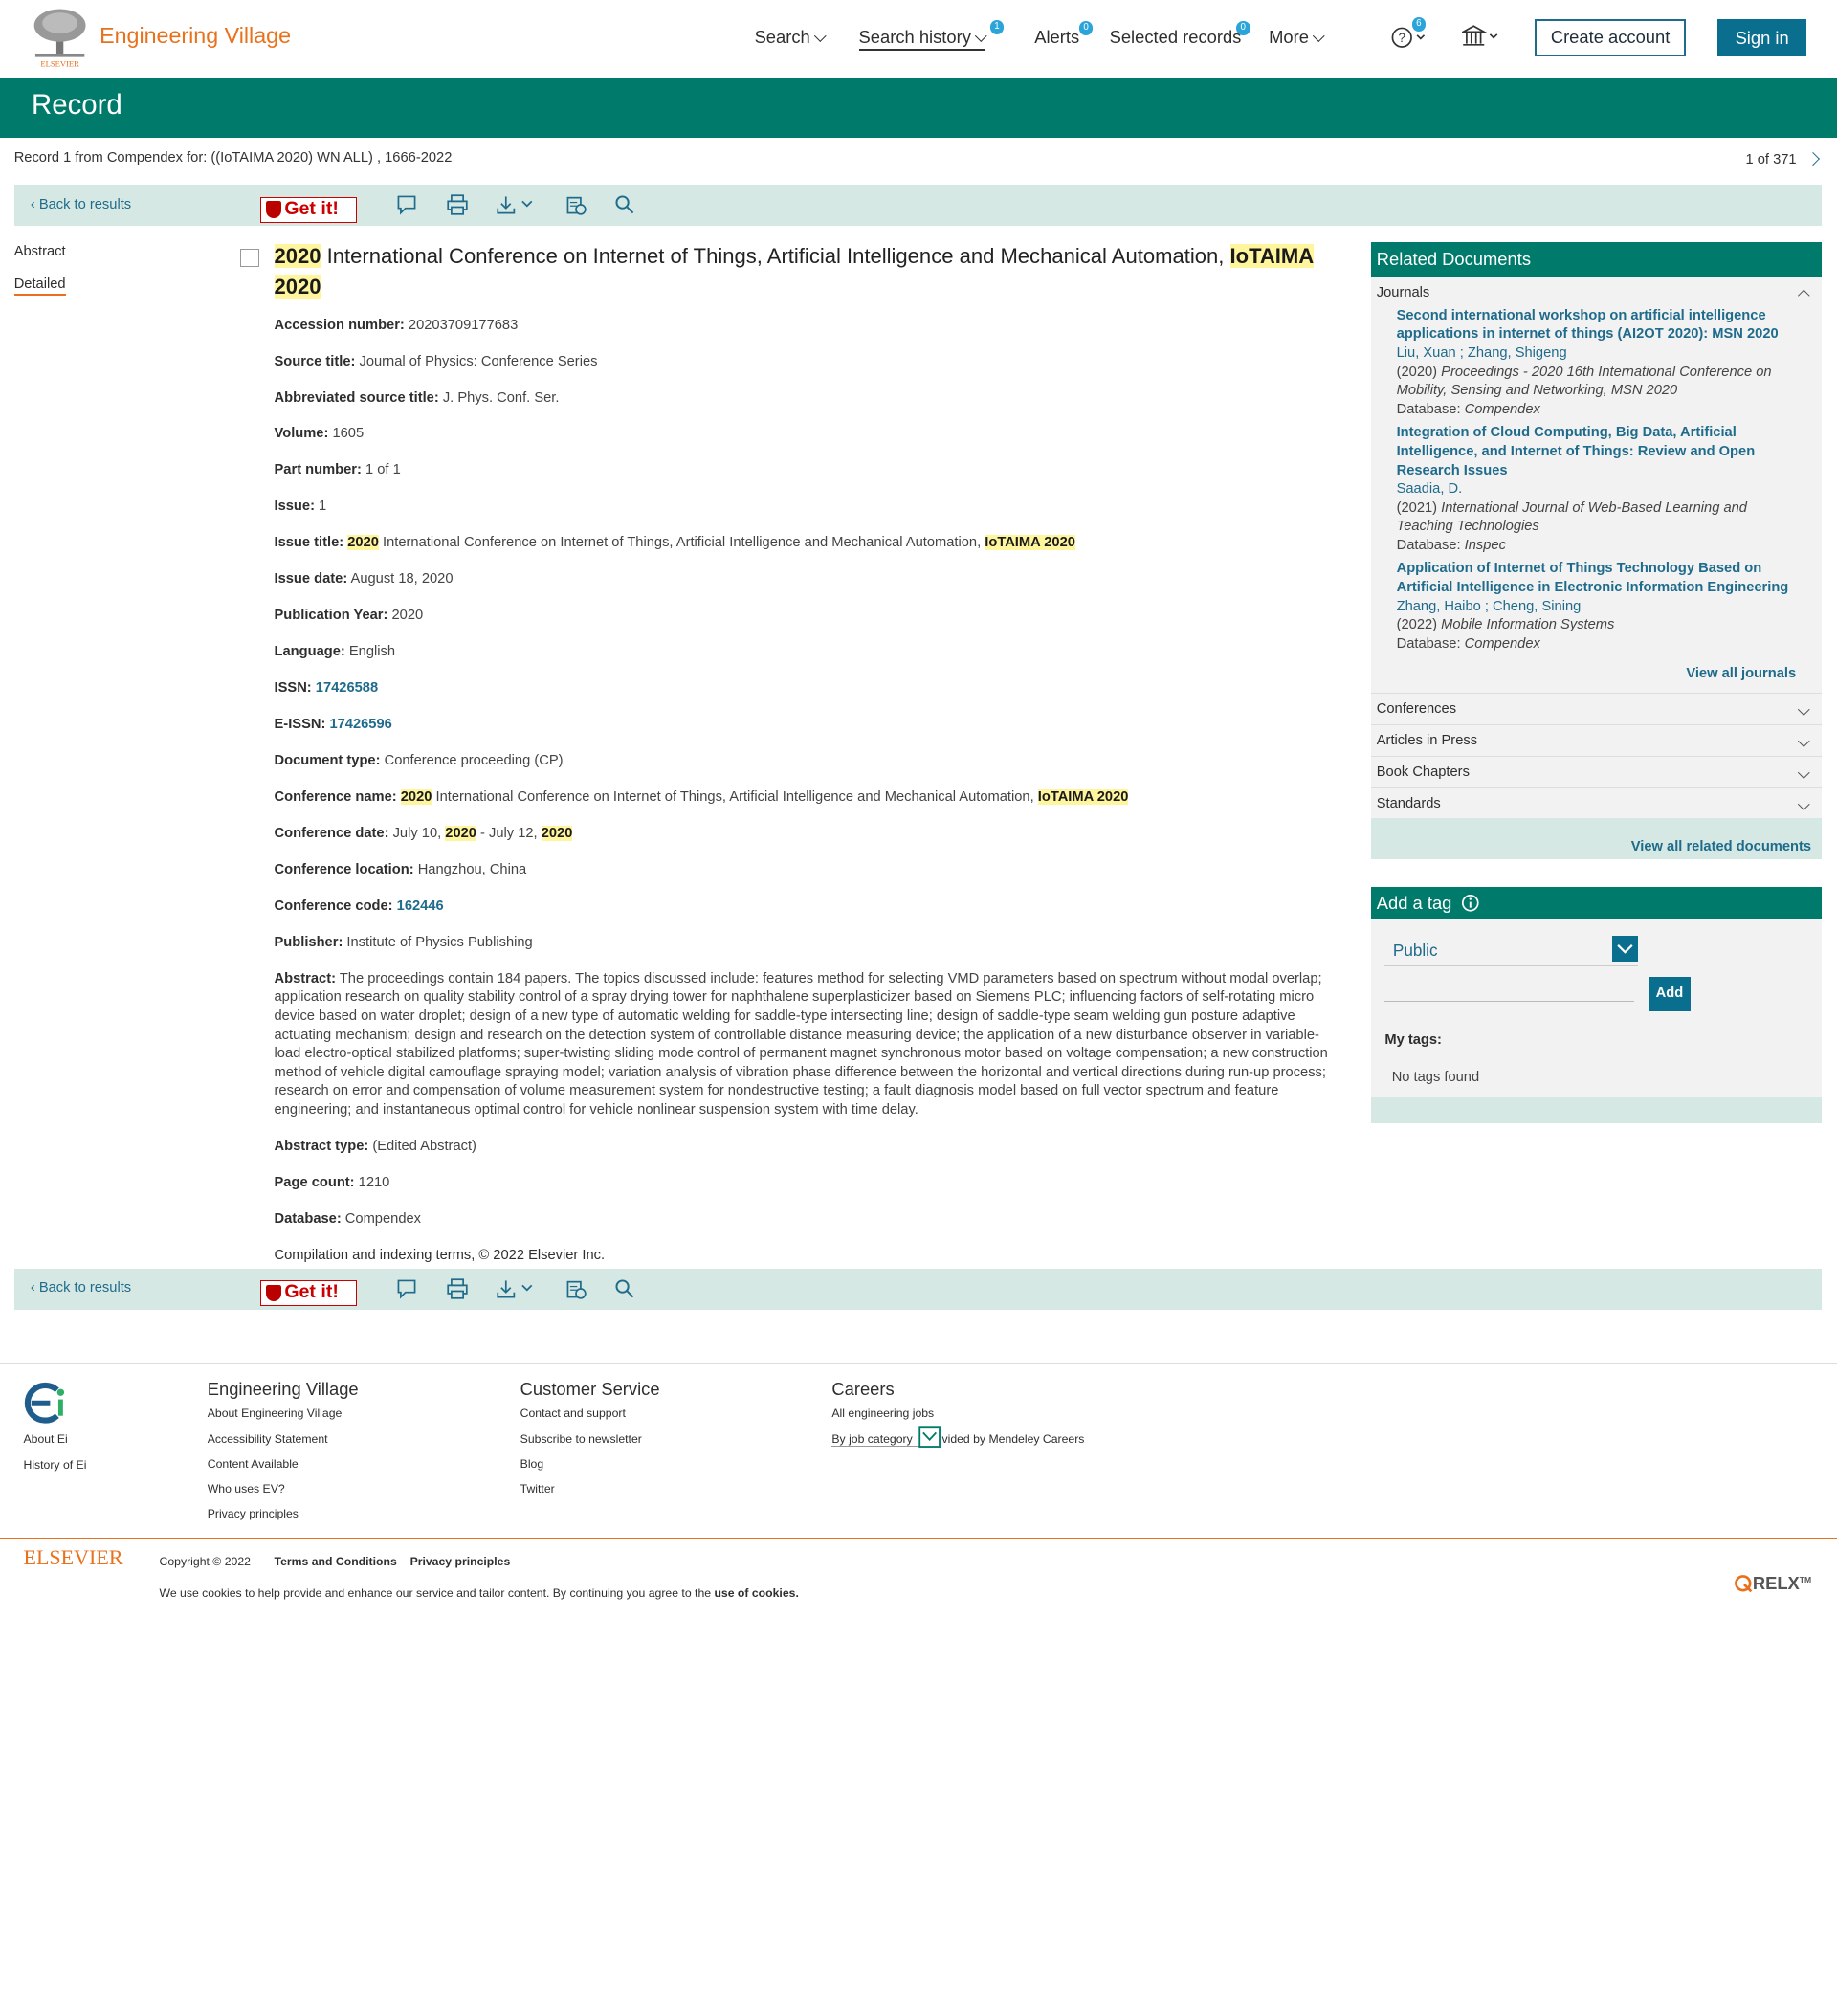 The width and height of the screenshot is (1837, 2016). I want to click on create-account-button: Create account, so click(1611, 37).